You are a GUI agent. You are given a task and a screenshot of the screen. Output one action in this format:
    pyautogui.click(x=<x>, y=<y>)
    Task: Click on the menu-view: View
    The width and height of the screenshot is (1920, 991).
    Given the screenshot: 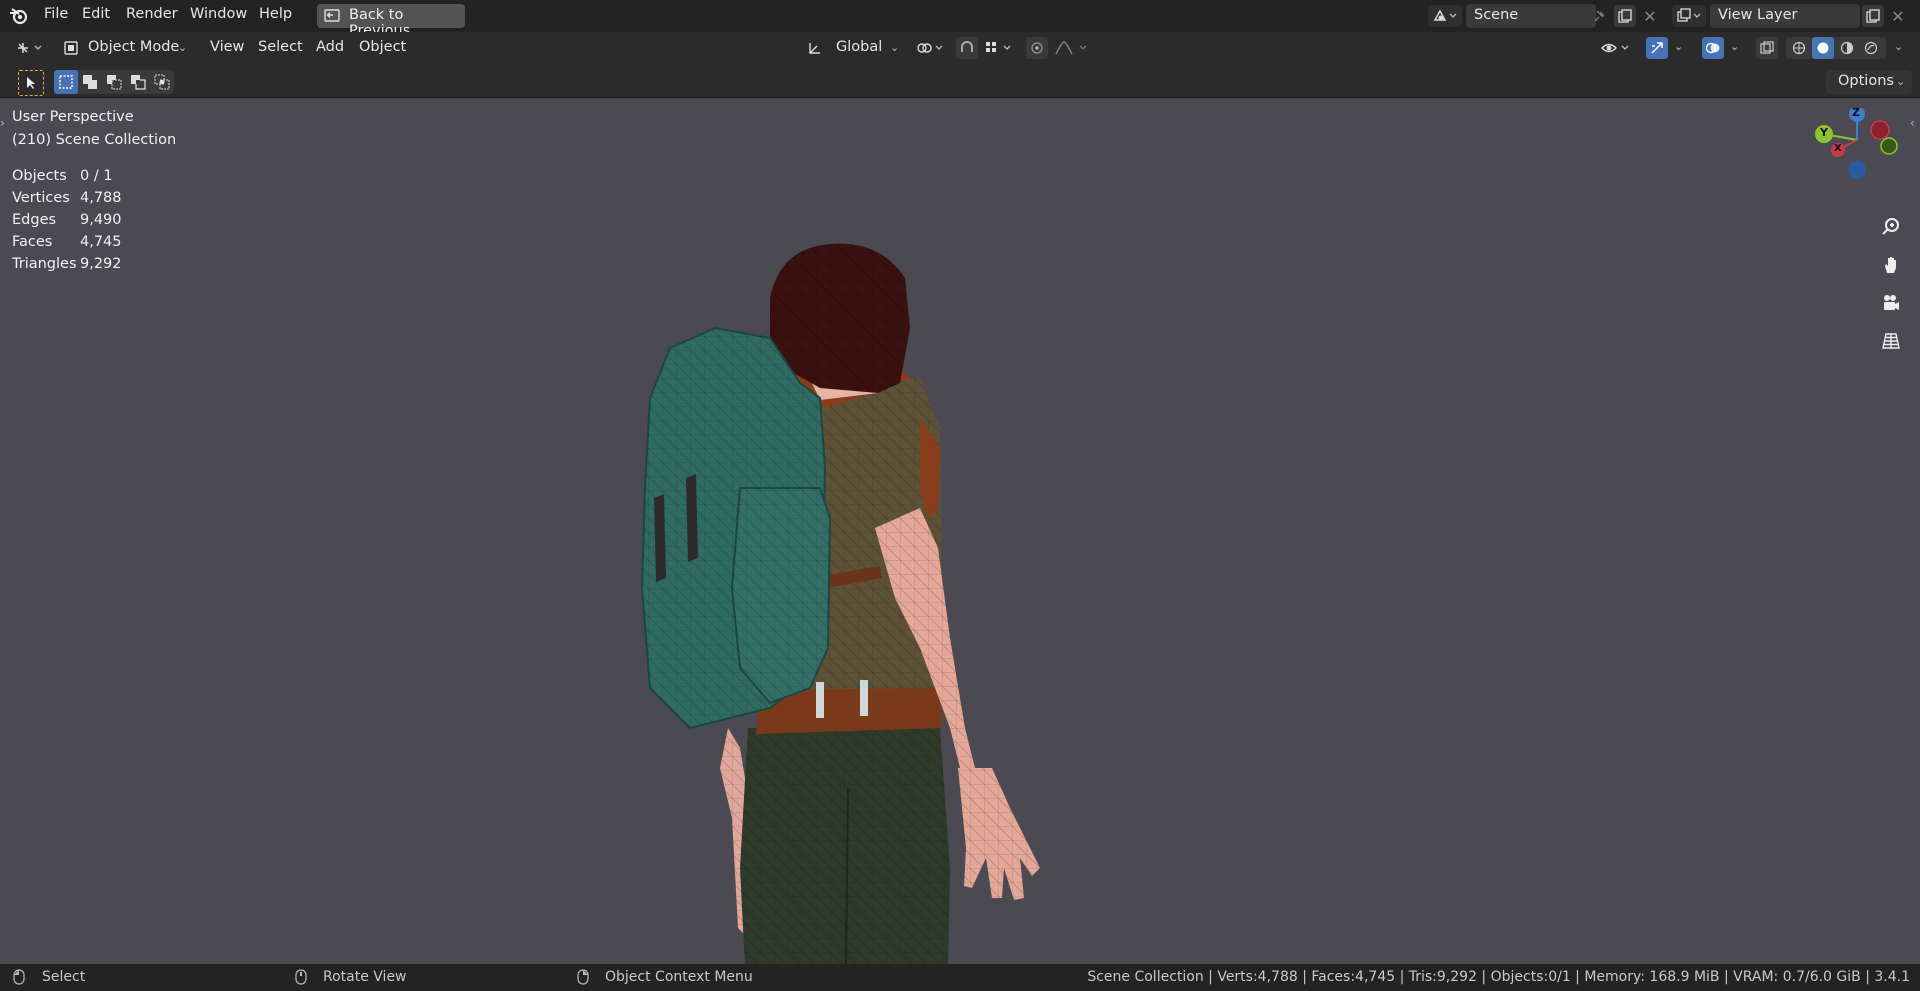 What is the action you would take?
    pyautogui.click(x=227, y=47)
    